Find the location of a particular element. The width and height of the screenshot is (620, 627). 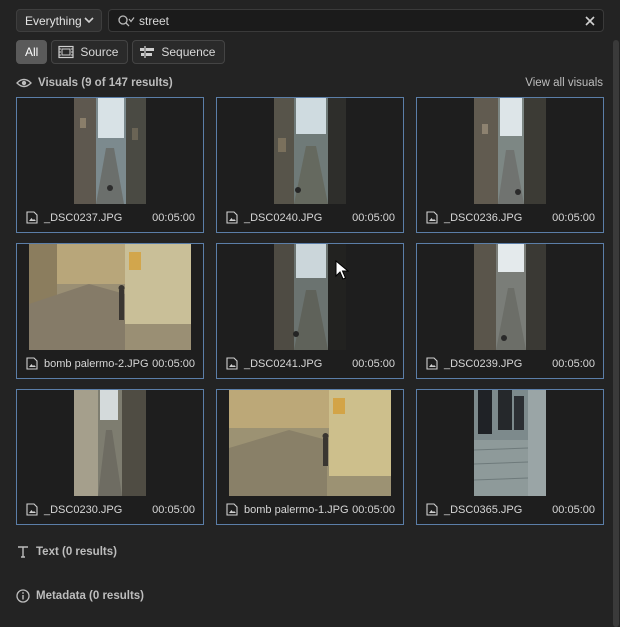

filter-sequence-button: Sequence is located at coordinates (179, 52).